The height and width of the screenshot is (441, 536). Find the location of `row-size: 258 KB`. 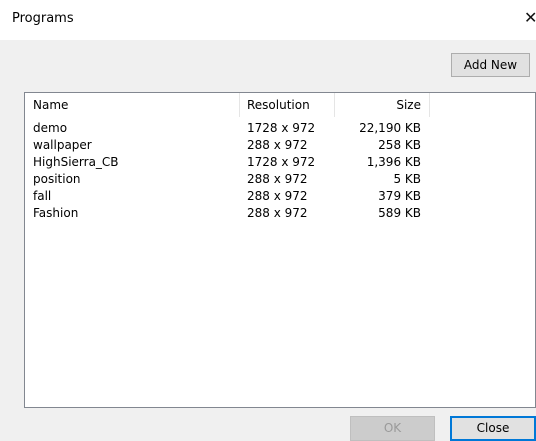

row-size: 258 KB is located at coordinates (399, 145).